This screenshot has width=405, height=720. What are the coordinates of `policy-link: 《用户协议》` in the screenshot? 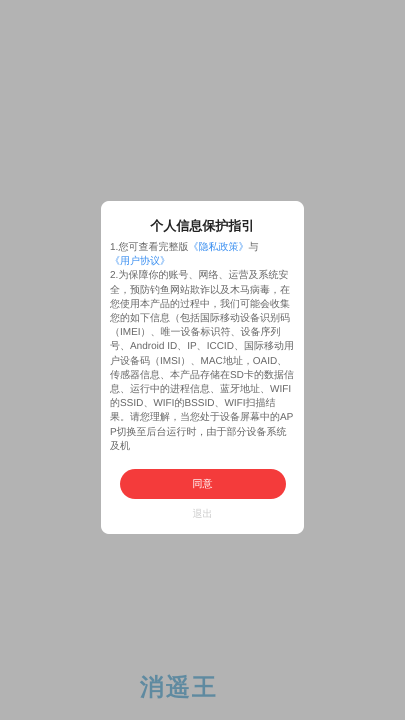 It's located at (140, 262).